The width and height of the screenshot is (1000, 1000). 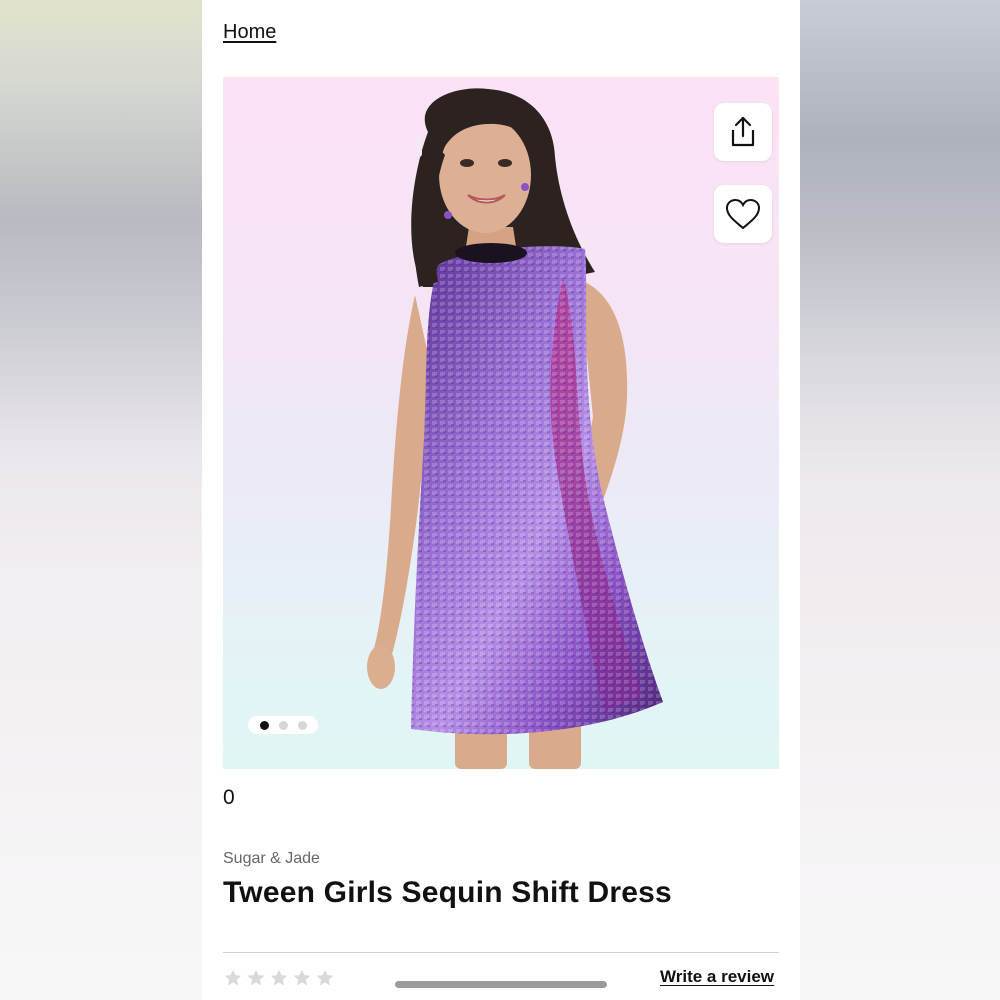 I want to click on rating-stars, so click(x=279, y=978).